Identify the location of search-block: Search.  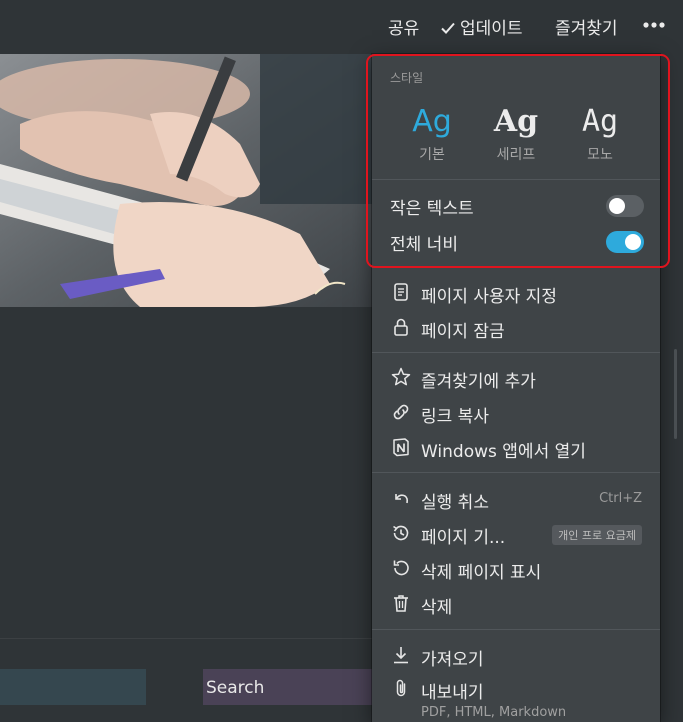
(288, 687).